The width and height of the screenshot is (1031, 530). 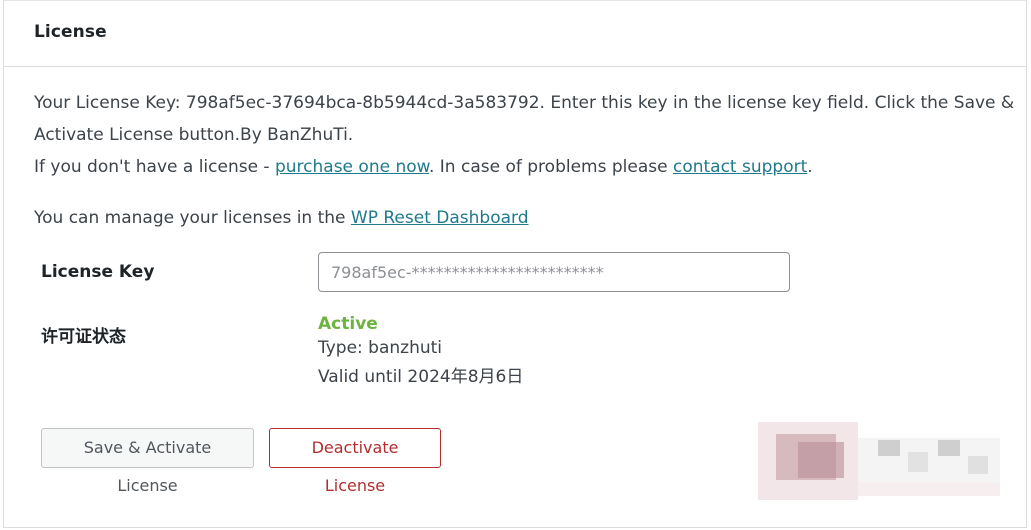 What do you see at coordinates (550, 167) in the screenshot?
I see `problems-text: . In case of problems please` at bounding box center [550, 167].